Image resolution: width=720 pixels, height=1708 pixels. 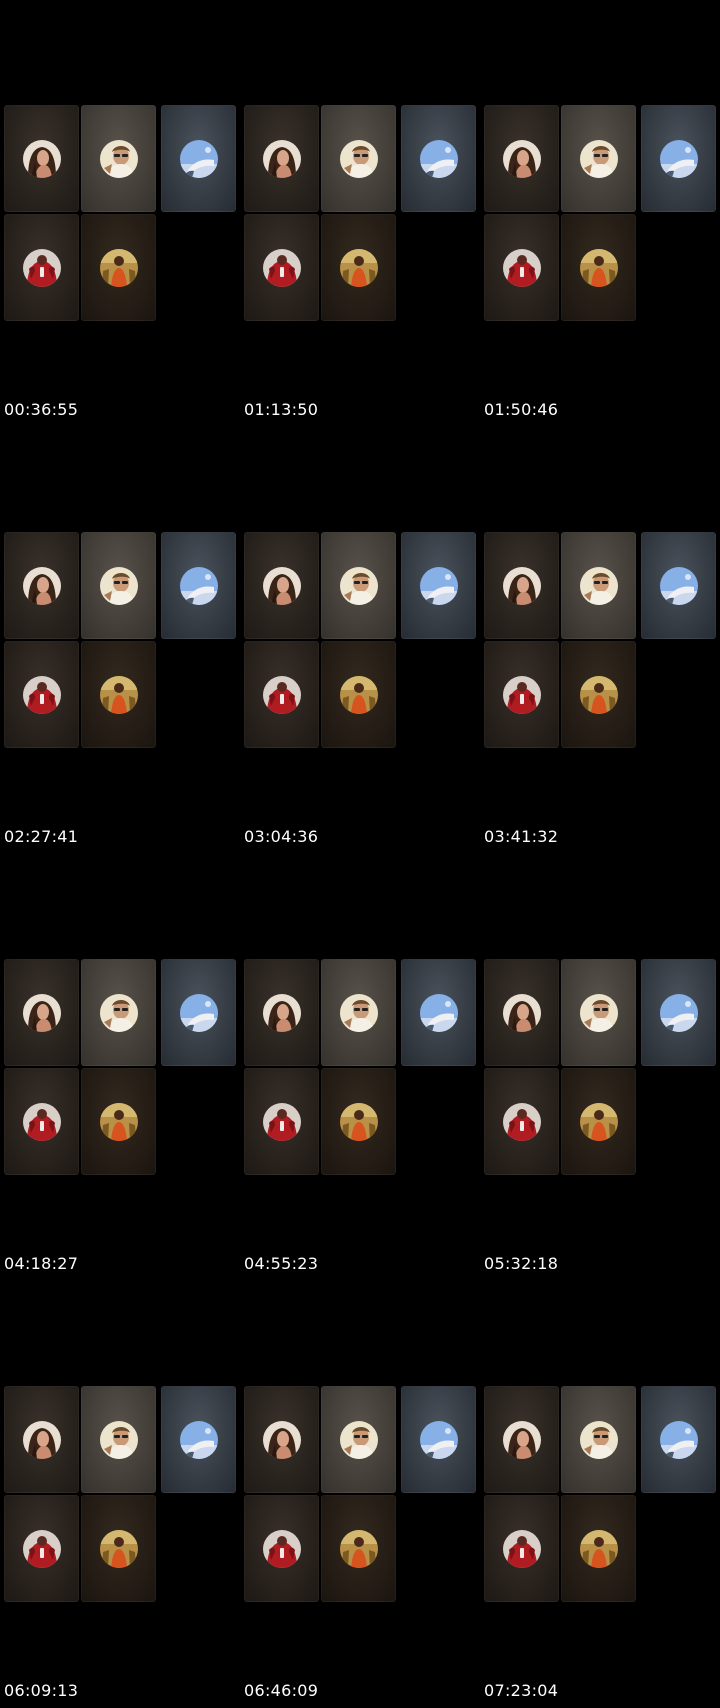 I want to click on video-thumbnail: 03:41:32, so click(x=600, y=640).